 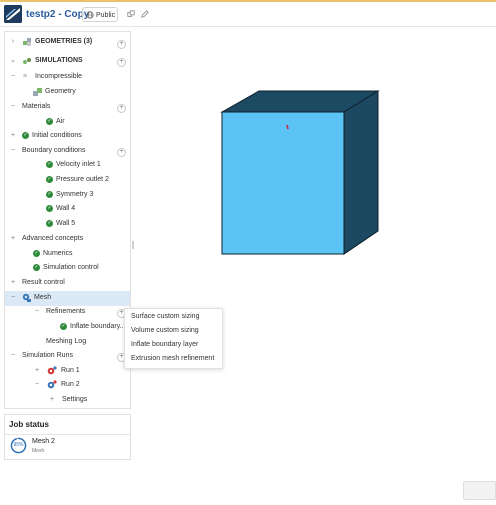 I want to click on tree-refinements: − Refinements, so click(x=60, y=312).